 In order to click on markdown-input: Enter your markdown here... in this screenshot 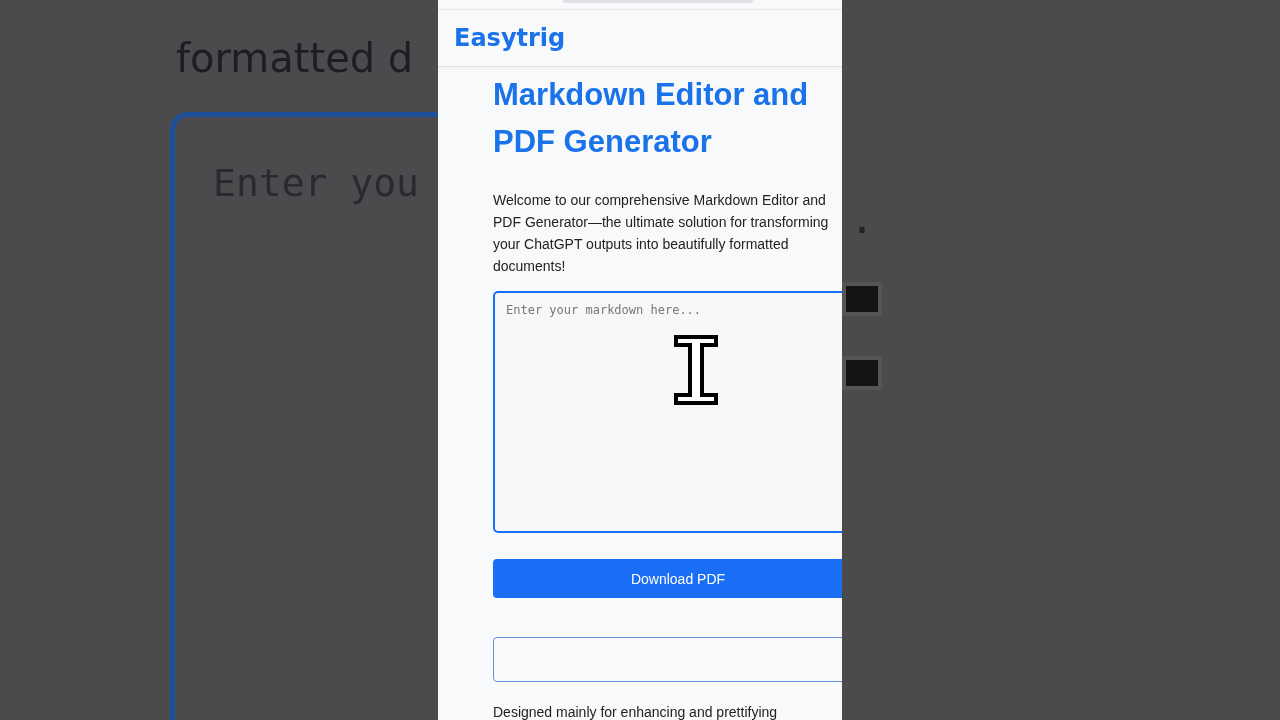, I will do `click(667, 412)`.